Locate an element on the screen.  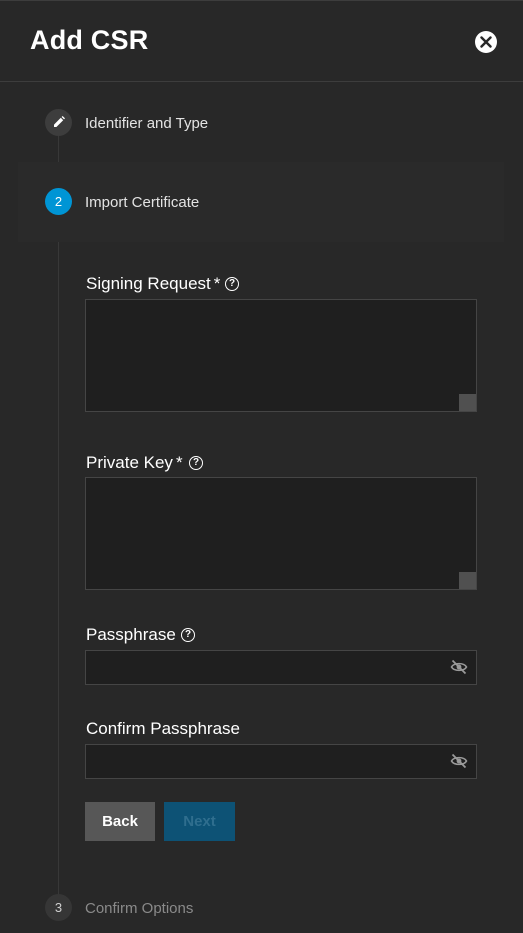
private-key-label-text: Private Key is located at coordinates (129, 462).